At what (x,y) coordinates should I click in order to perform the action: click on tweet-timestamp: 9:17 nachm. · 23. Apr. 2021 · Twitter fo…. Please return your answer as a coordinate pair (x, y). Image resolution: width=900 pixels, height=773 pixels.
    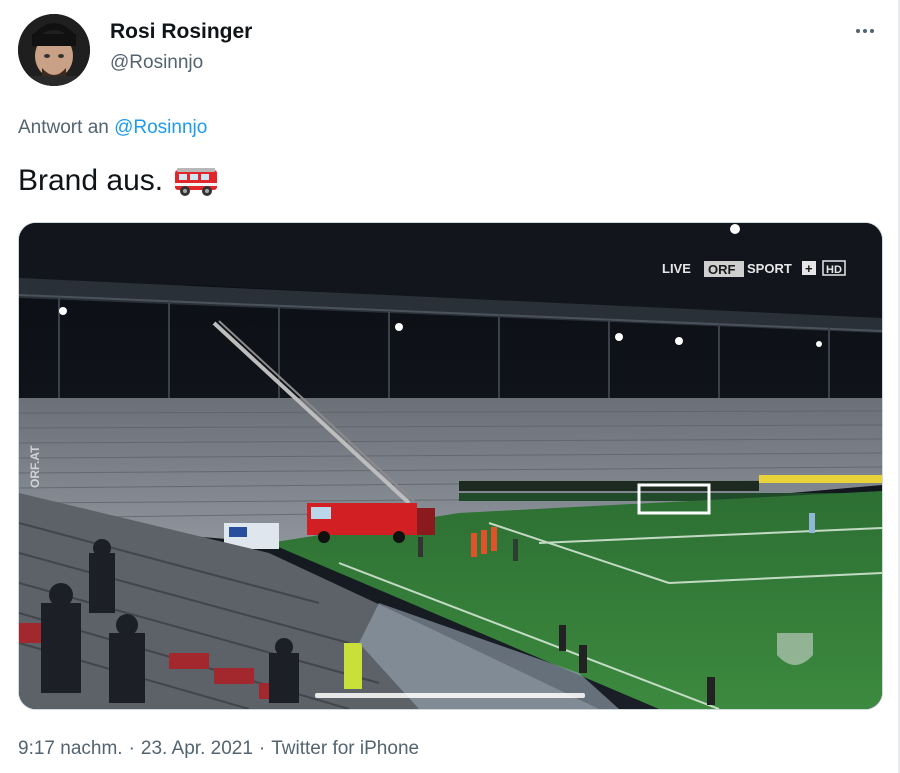
    Looking at the image, I should click on (218, 749).